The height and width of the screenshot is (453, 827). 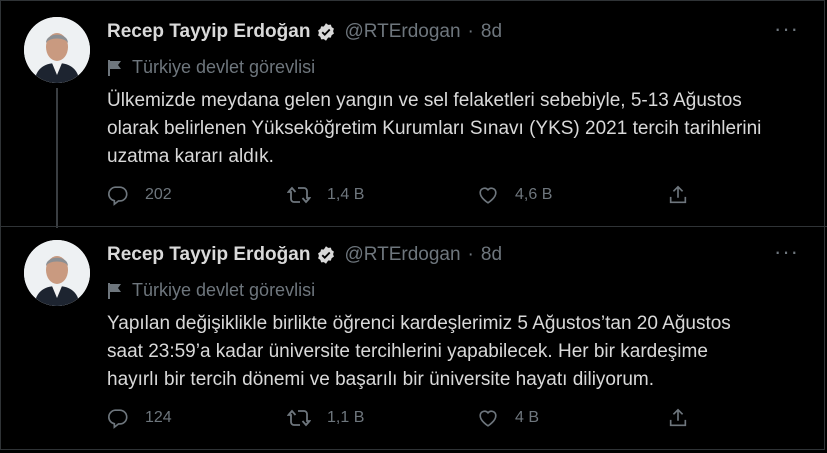 What do you see at coordinates (139, 418) in the screenshot?
I see `reply-button: 124` at bounding box center [139, 418].